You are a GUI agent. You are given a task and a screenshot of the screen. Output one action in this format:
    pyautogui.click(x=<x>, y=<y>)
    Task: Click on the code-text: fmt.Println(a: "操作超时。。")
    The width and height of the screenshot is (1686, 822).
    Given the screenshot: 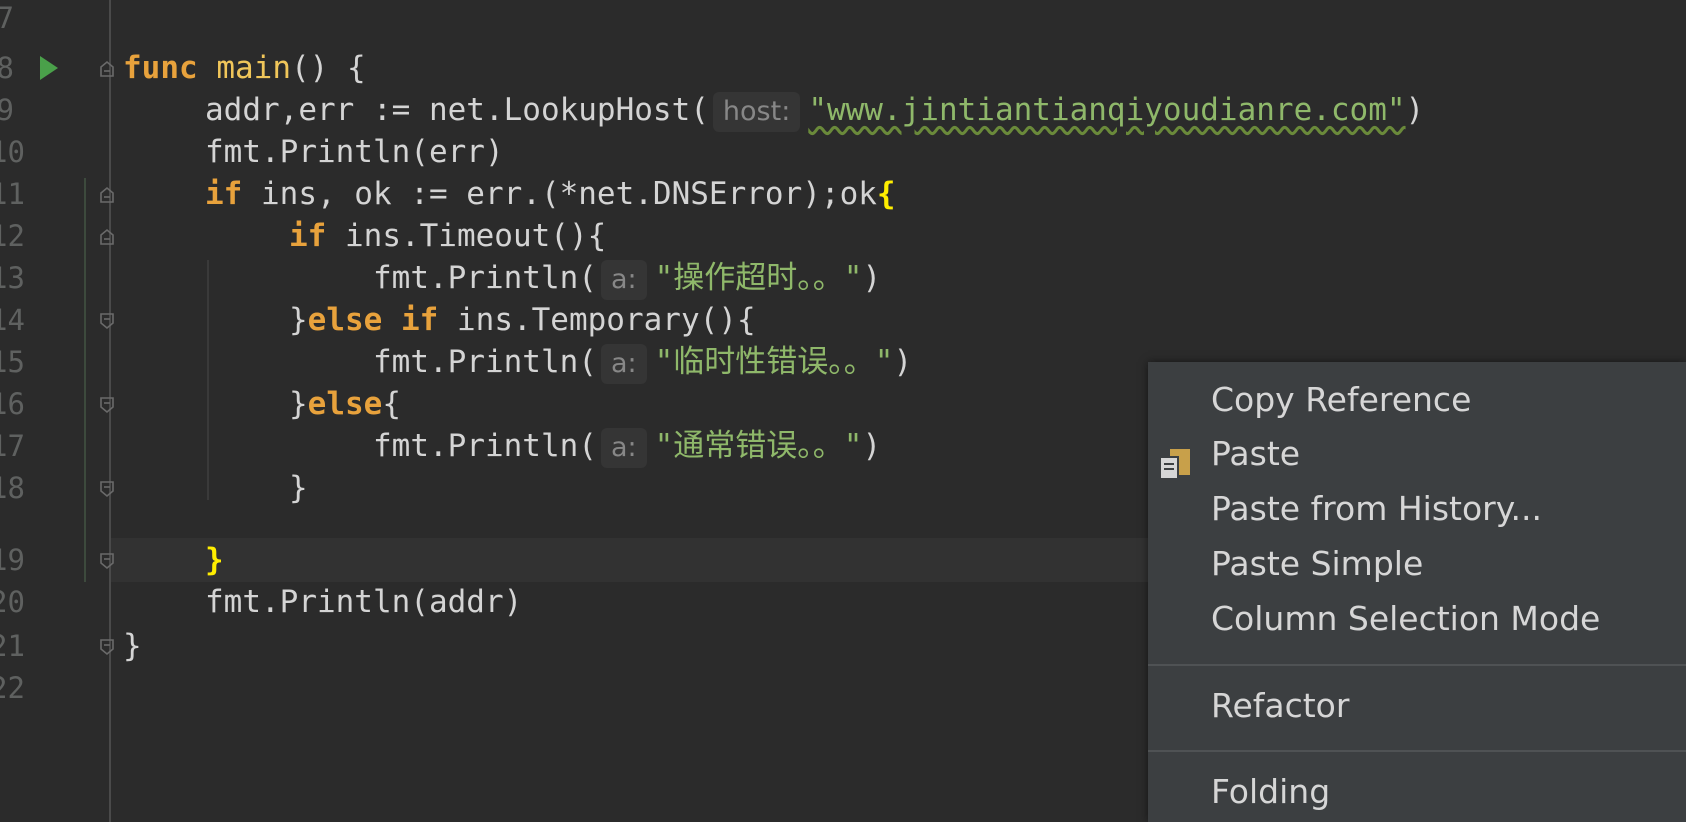 What is the action you would take?
    pyautogui.click(x=627, y=279)
    